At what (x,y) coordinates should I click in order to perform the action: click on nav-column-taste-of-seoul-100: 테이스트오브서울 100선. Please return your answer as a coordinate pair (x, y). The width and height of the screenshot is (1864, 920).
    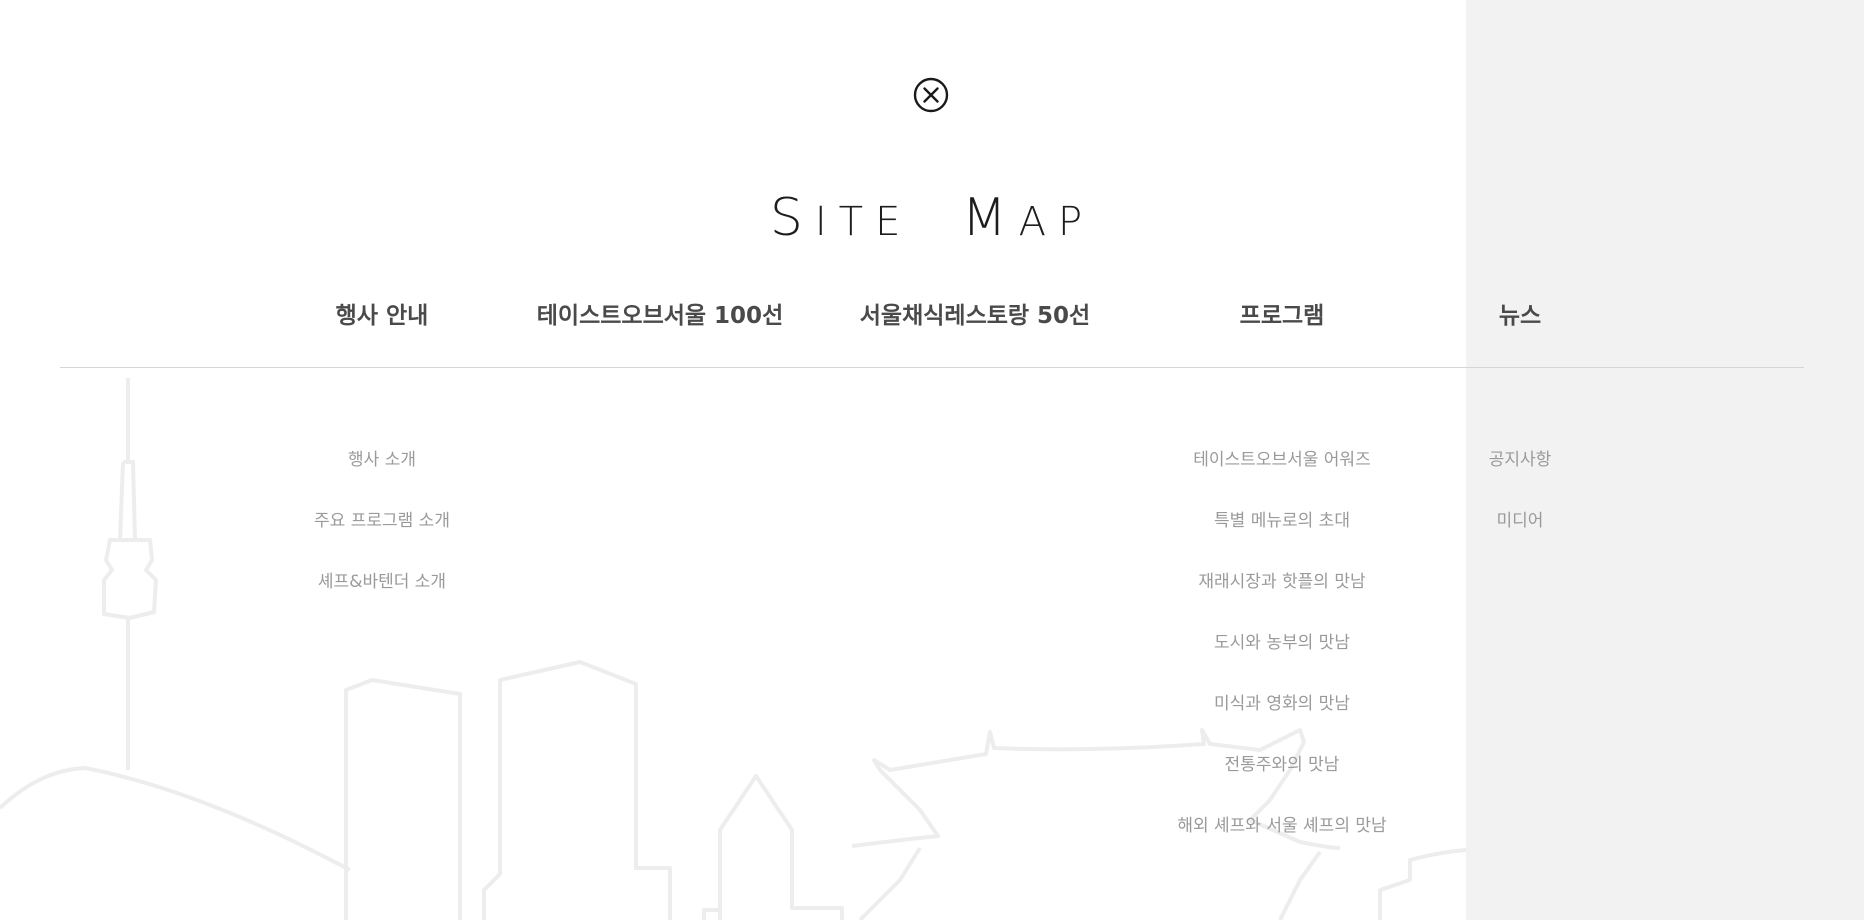
    Looking at the image, I should click on (660, 316).